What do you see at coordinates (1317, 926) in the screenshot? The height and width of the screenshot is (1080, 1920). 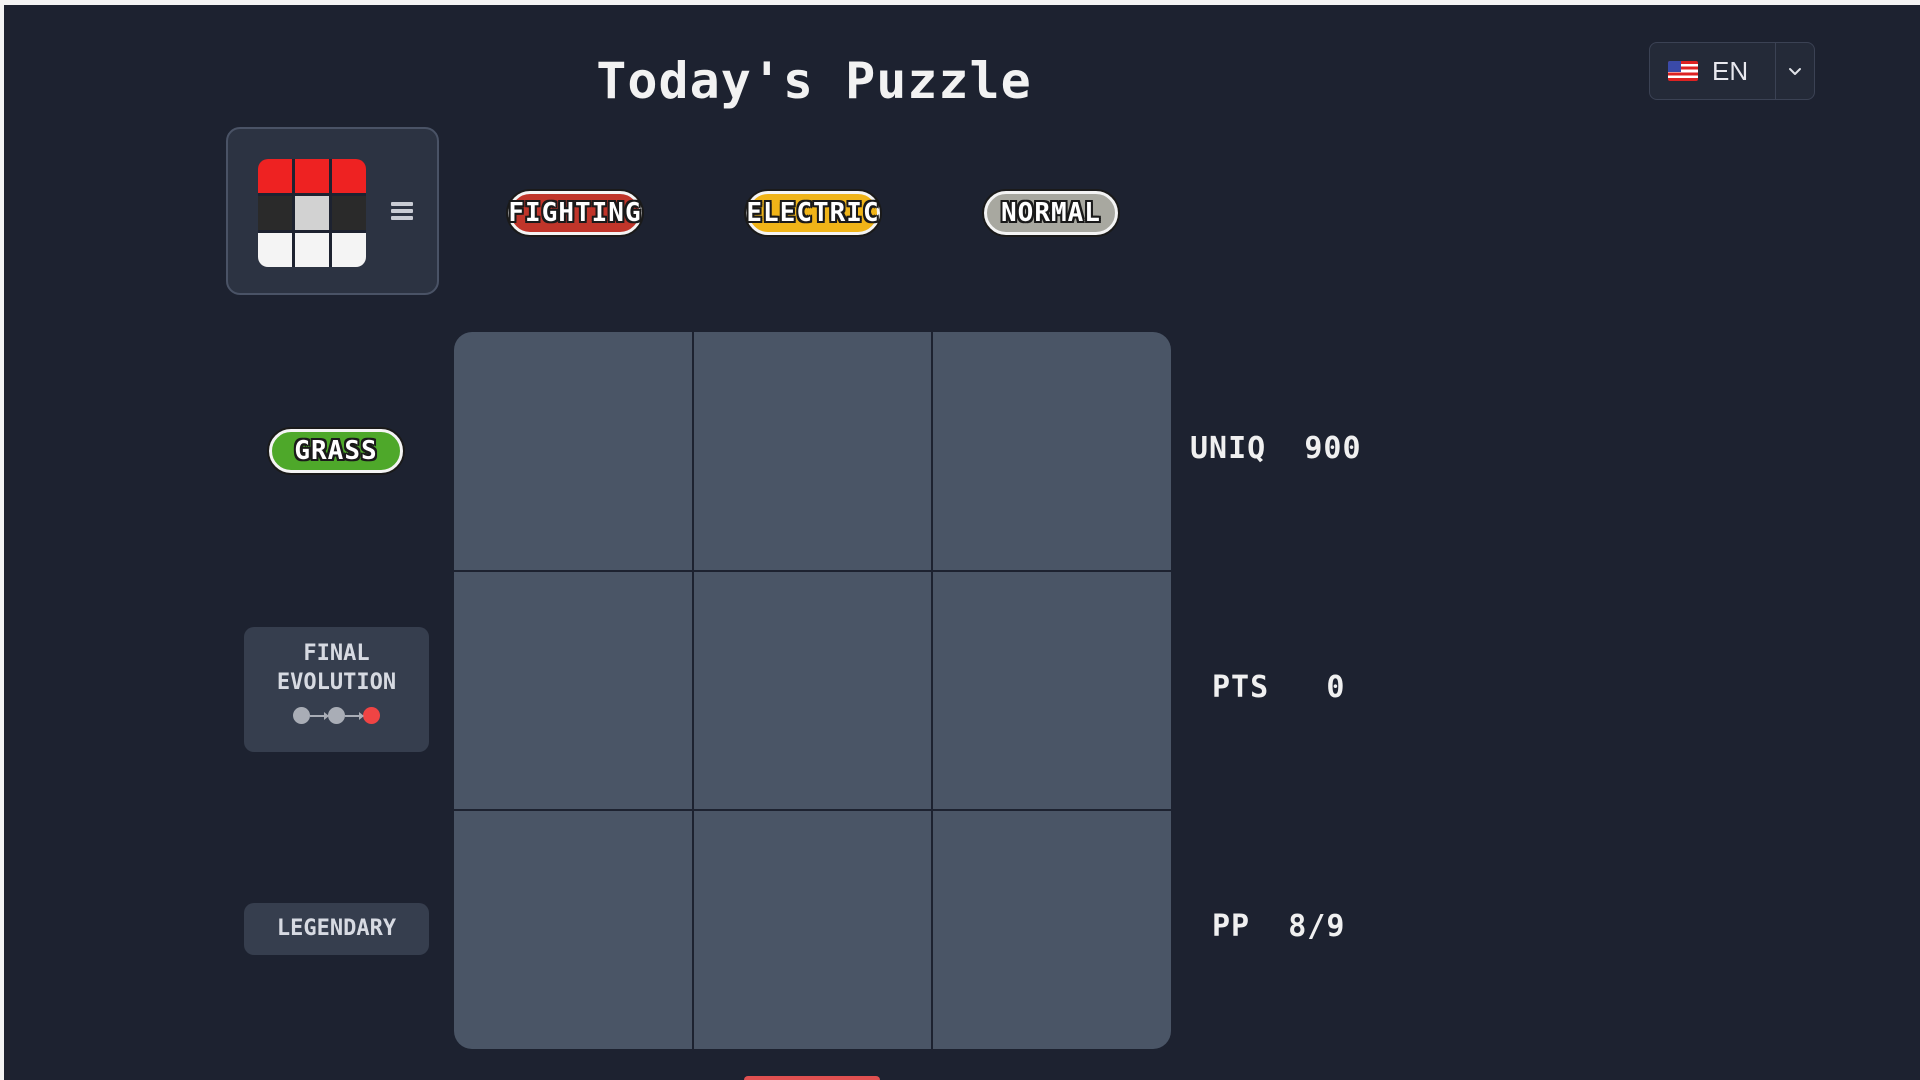 I see `stat-pp-value: 8/9` at bounding box center [1317, 926].